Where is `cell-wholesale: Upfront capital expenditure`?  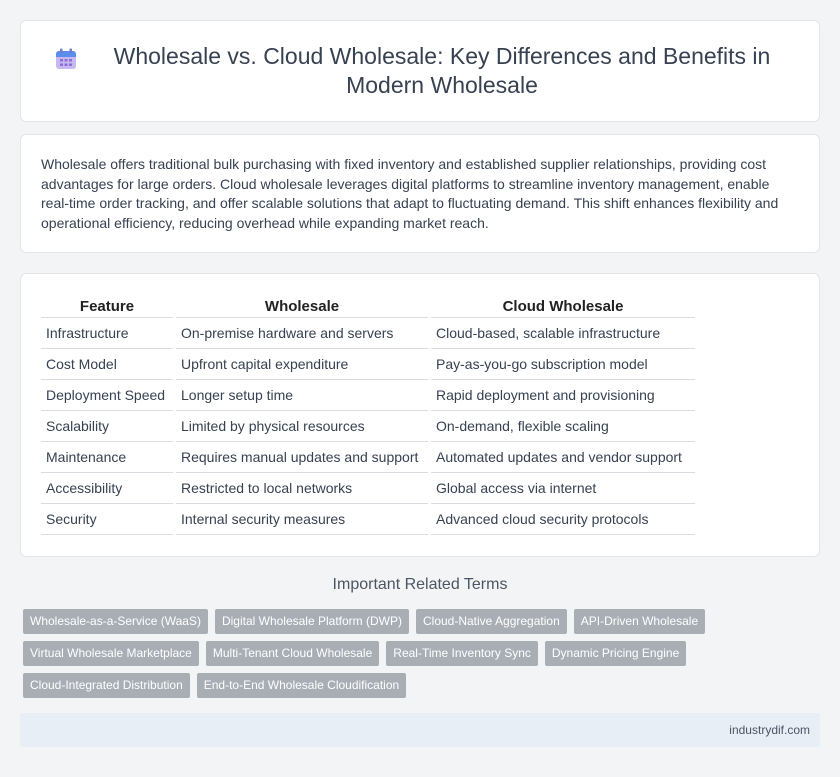
cell-wholesale: Upfront capital expenditure is located at coordinates (302, 364).